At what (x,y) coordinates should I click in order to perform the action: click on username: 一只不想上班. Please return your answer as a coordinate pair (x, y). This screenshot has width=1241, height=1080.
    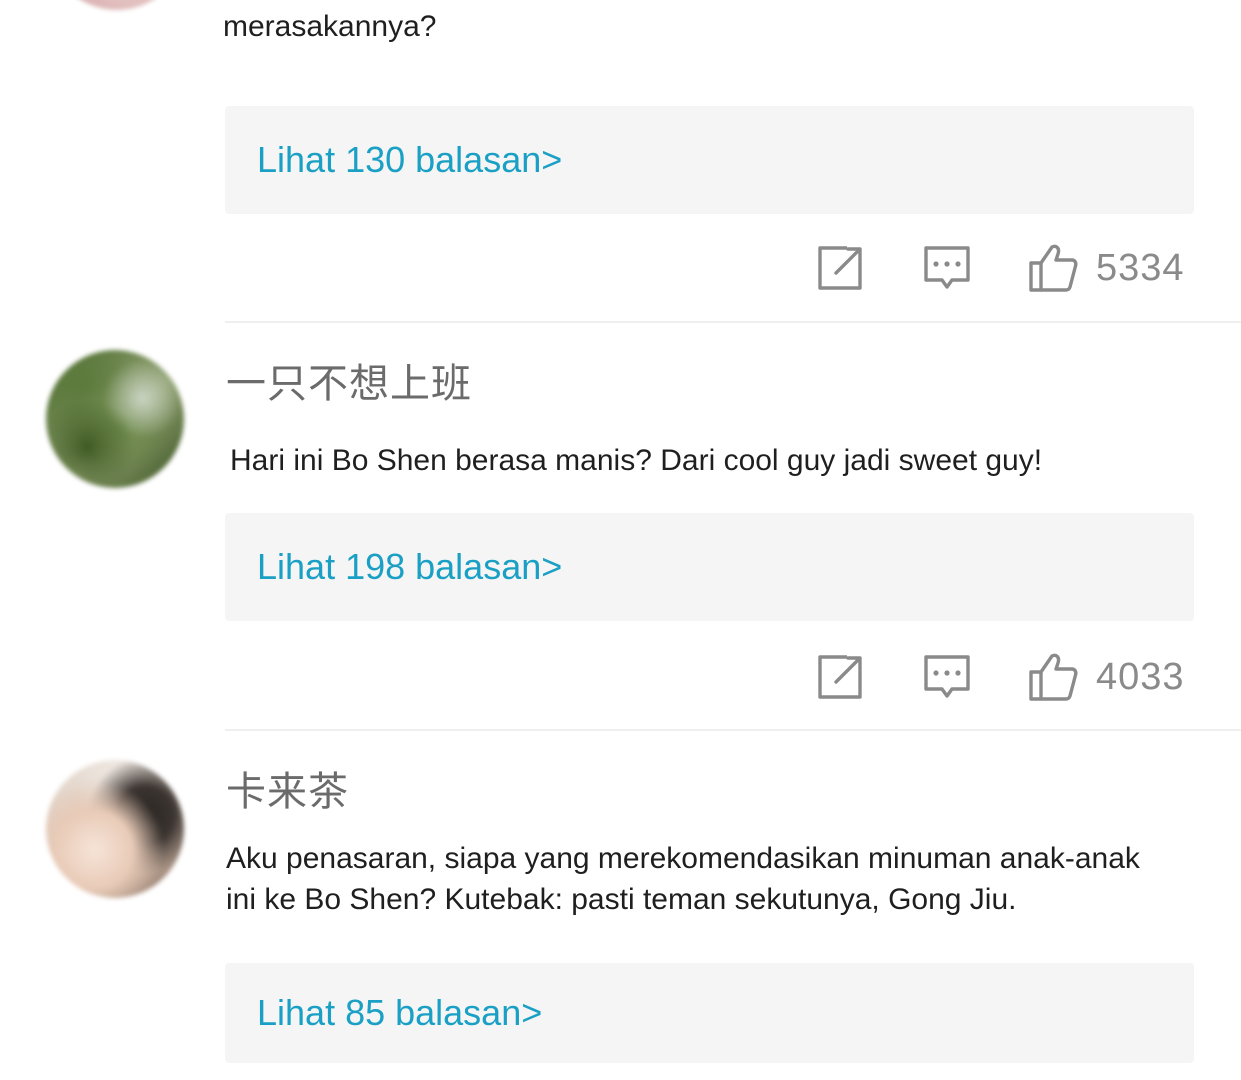
    Looking at the image, I should click on (349, 384).